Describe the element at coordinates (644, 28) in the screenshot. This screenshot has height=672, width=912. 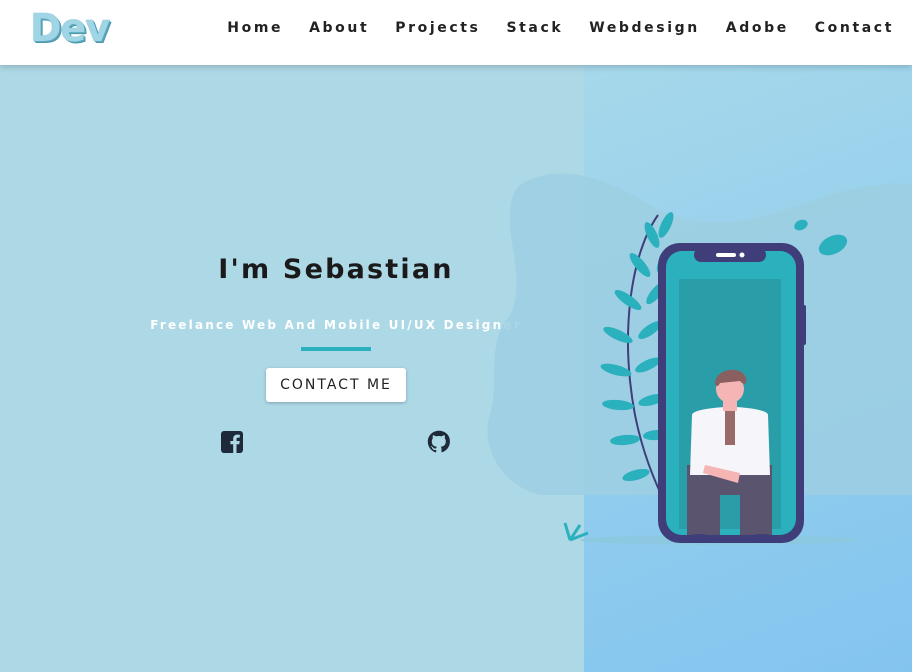
I see `nav-webdesign: Webdesign` at that location.